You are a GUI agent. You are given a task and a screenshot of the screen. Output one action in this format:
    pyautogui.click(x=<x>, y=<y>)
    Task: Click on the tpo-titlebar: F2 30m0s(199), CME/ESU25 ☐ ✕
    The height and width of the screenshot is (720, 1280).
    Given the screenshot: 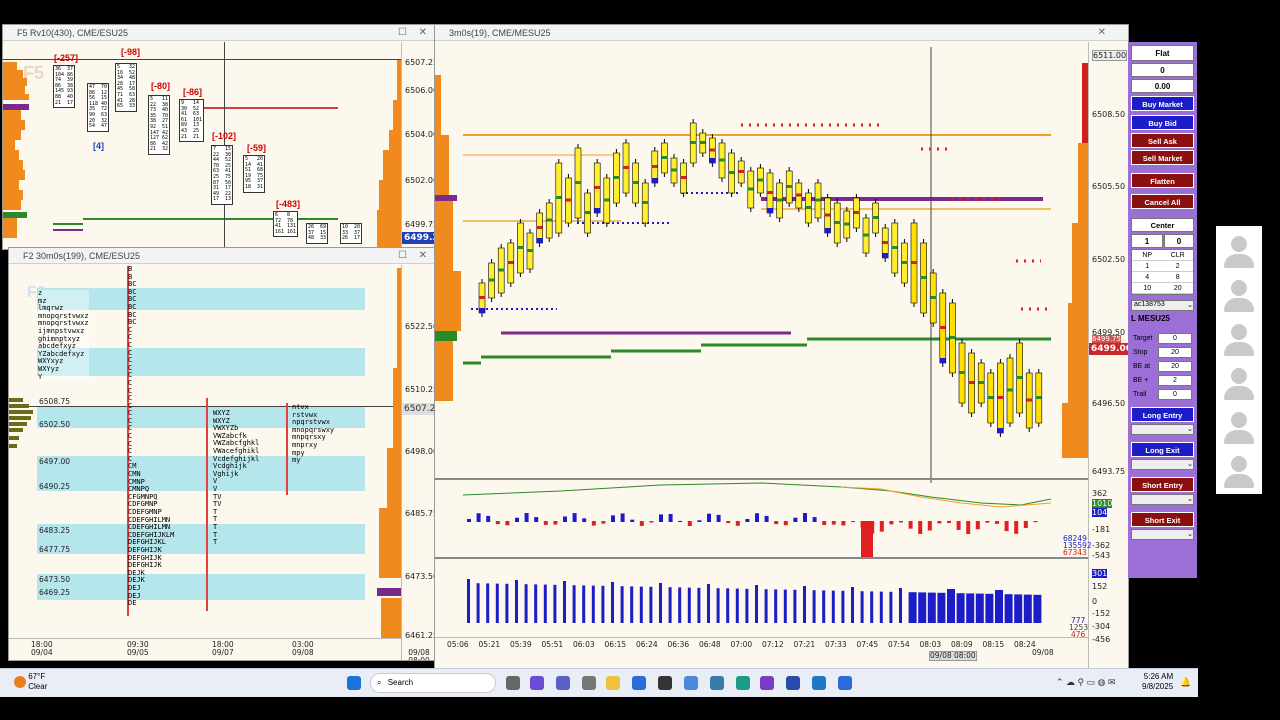 What is the action you would take?
    pyautogui.click(x=222, y=256)
    